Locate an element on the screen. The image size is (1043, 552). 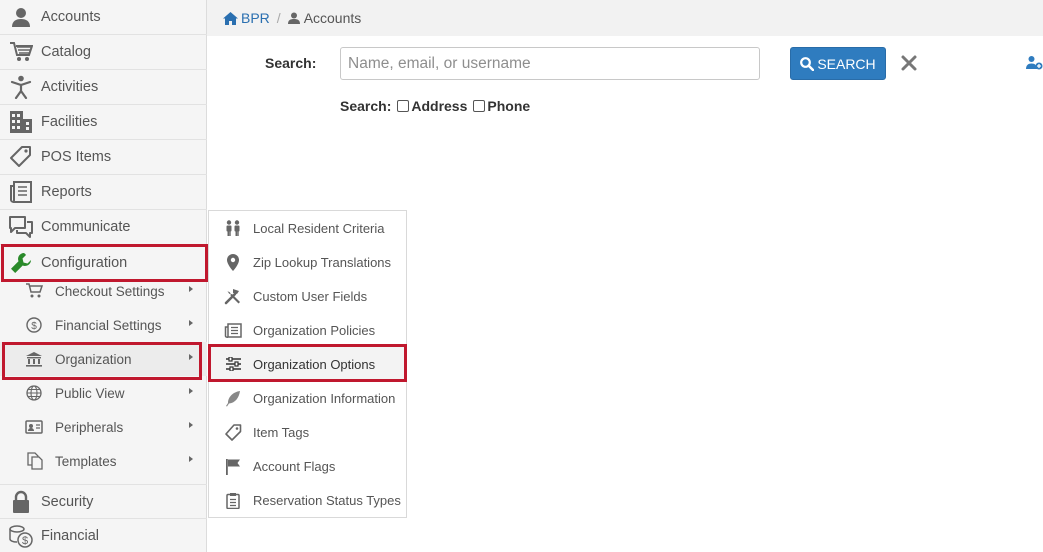
lock-icon is located at coordinates (20, 501).